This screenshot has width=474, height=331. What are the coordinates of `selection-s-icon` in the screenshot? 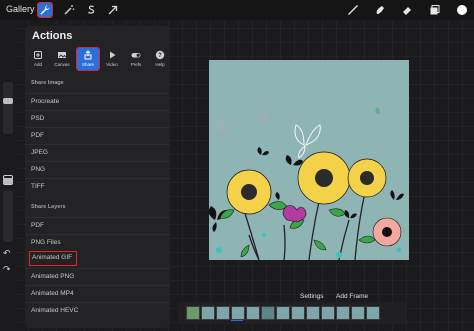 It's located at (91, 10).